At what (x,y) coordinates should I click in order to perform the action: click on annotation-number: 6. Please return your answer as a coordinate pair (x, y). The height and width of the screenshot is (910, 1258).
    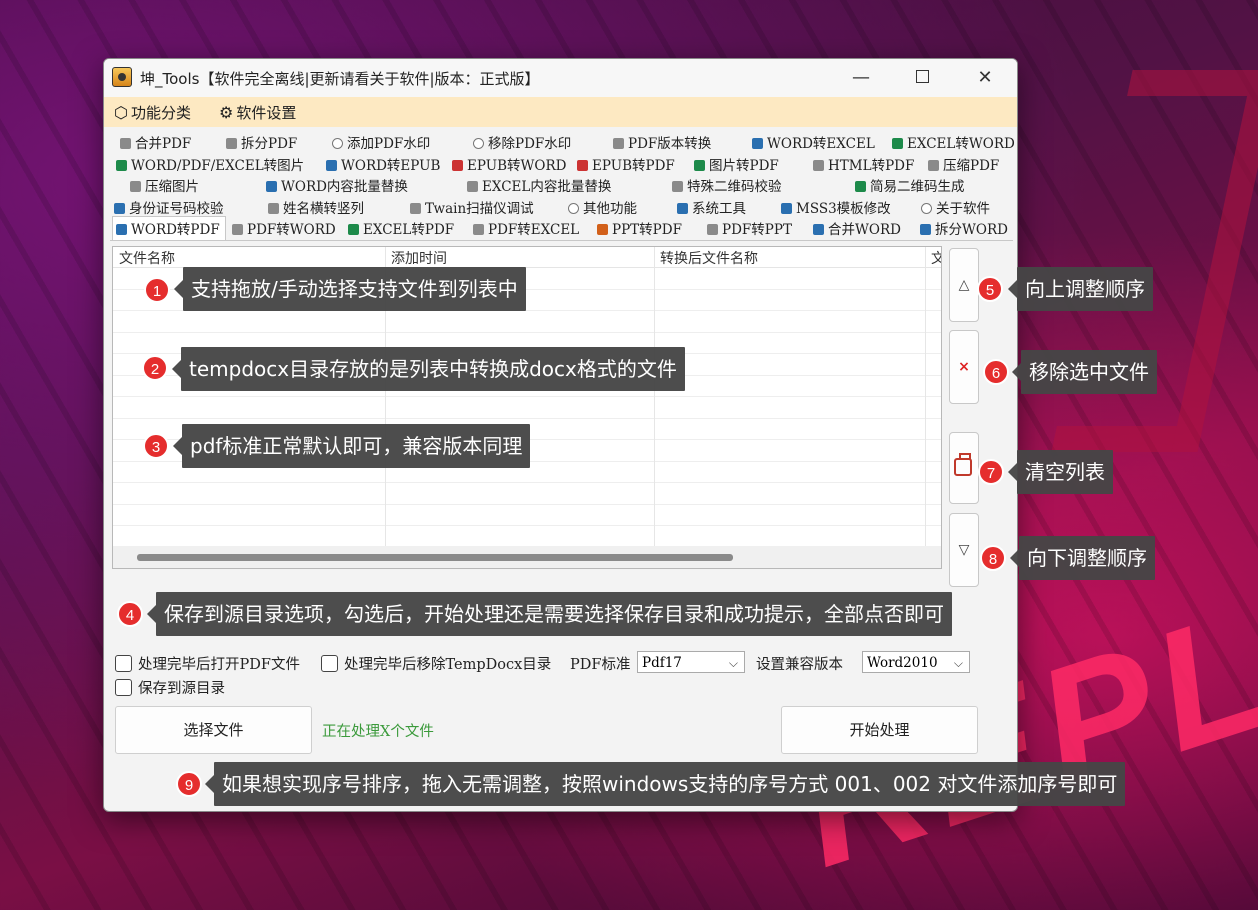
    Looking at the image, I should click on (996, 372).